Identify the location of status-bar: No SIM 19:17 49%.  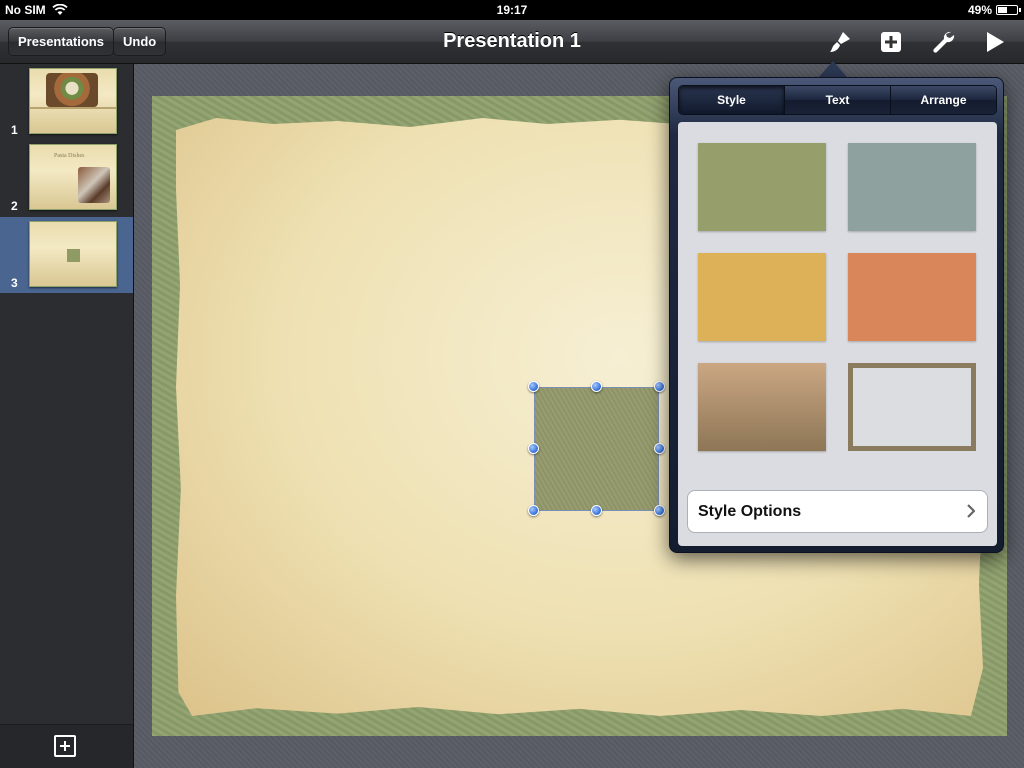
(512, 10).